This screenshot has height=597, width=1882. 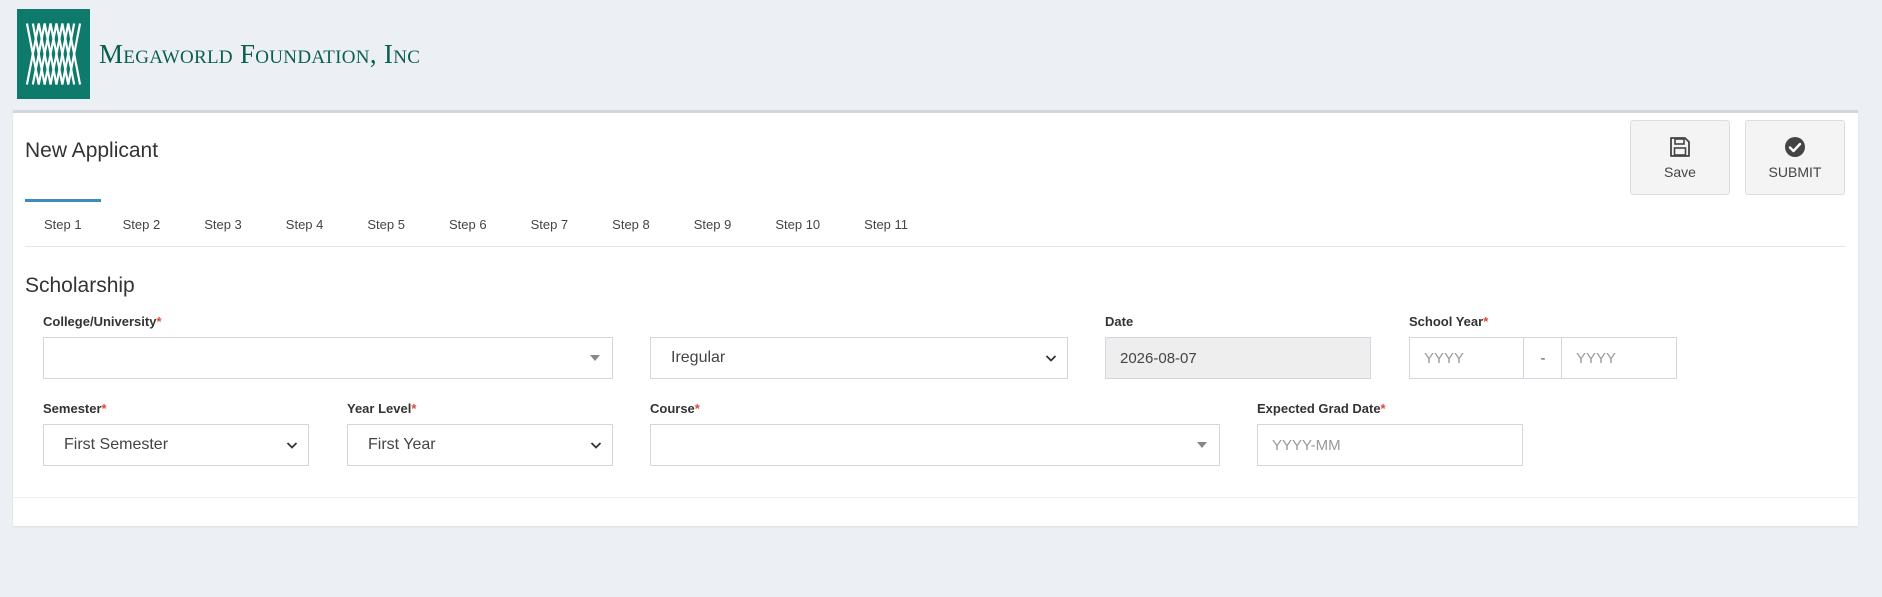 I want to click on course-label: Course*, so click(x=675, y=408).